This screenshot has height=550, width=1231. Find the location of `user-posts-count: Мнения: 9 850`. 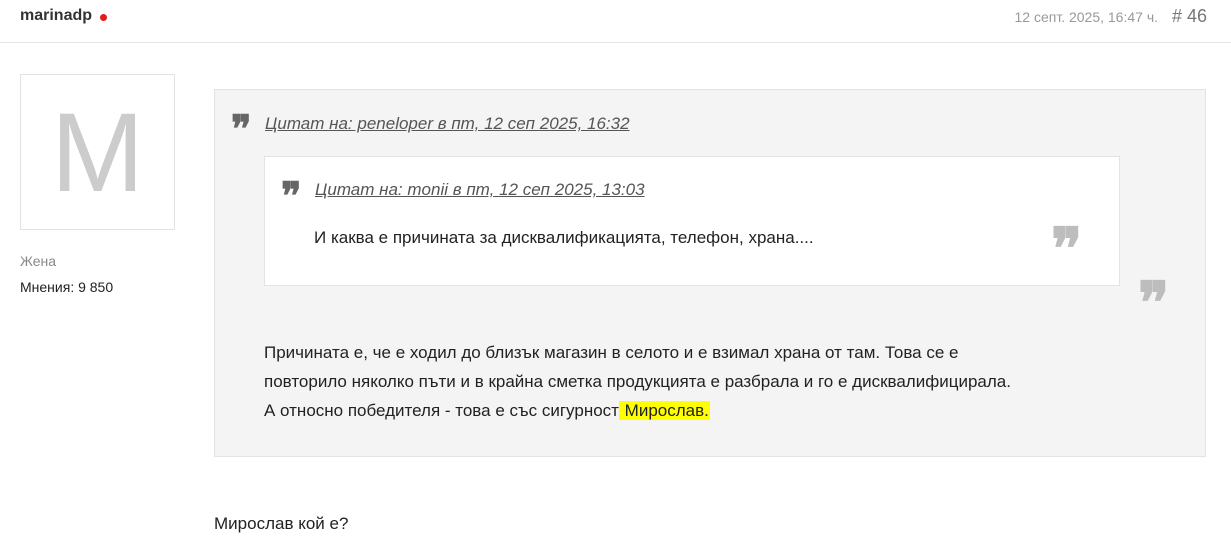

user-posts-count: Мнения: 9 850 is located at coordinates (67, 287).